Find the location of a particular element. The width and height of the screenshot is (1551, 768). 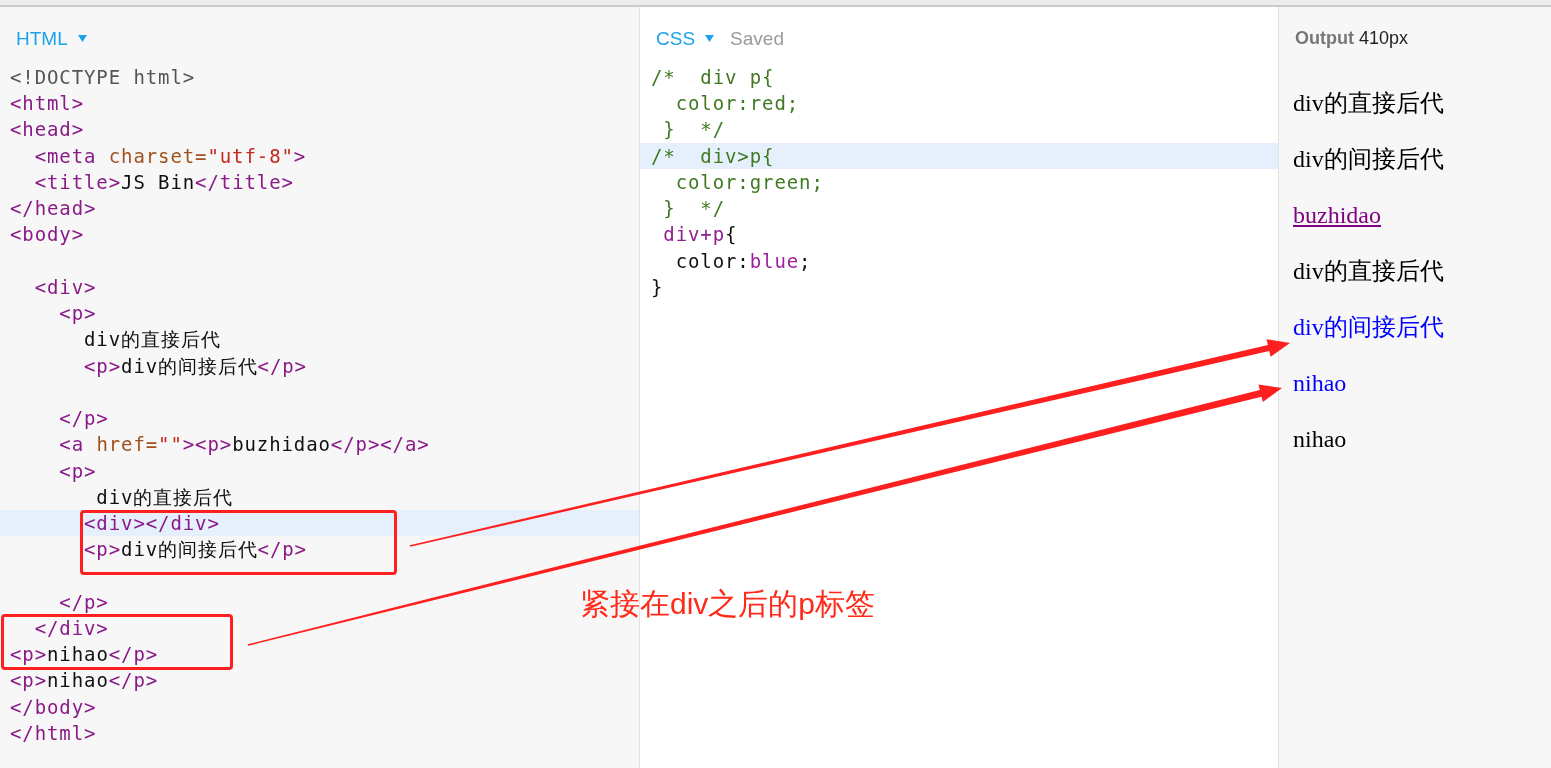

code-line: div+p{ is located at coordinates (700, 234).